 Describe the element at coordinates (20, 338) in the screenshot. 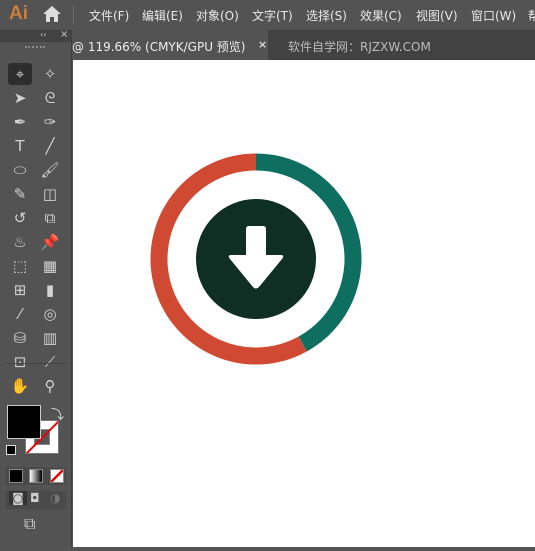

I see `symbol-sprayer-tool-icon: ⛁` at that location.